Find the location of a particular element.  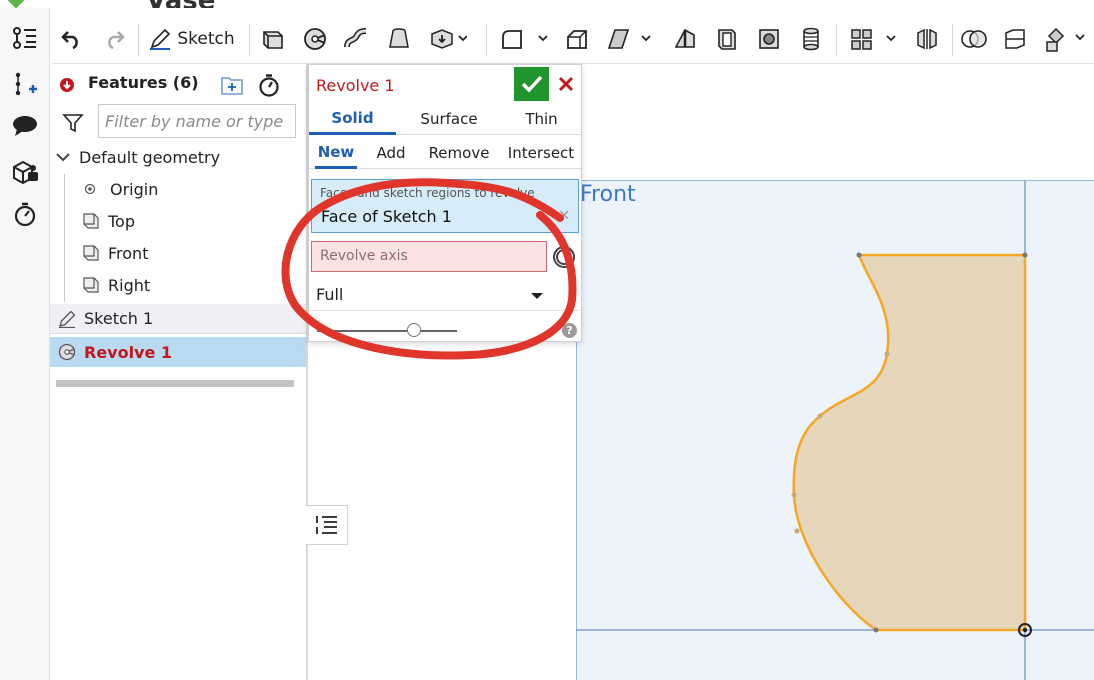

revolve-type-select: Full is located at coordinates (445, 295).